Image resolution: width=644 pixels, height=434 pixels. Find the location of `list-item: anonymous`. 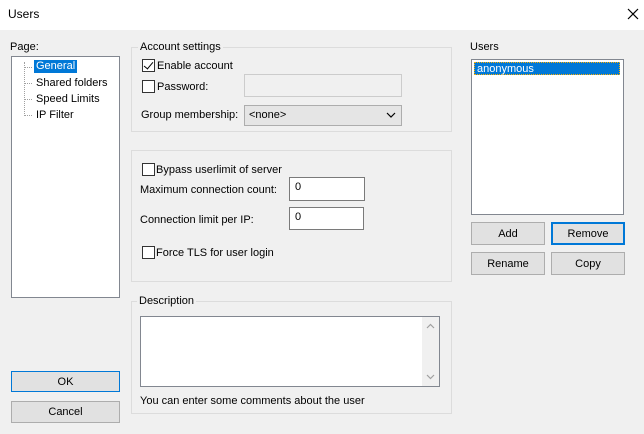

list-item: anonymous is located at coordinates (547, 68).